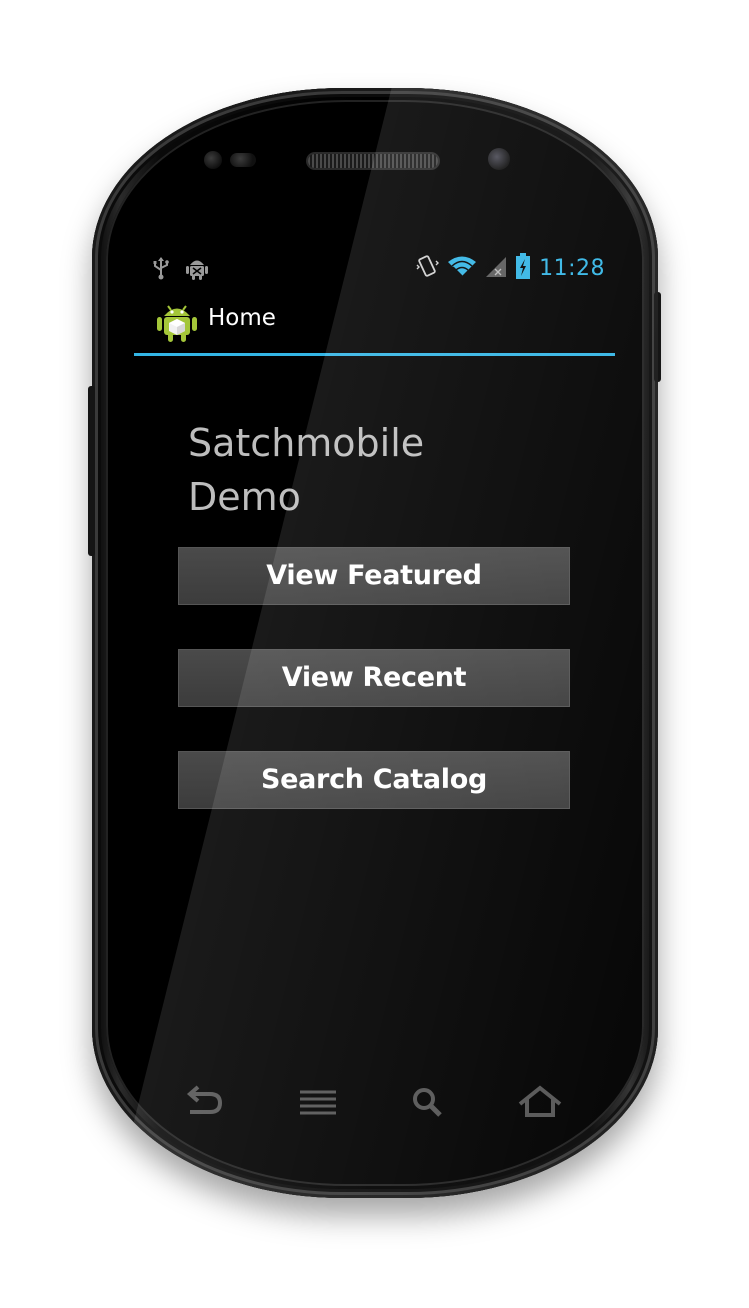  What do you see at coordinates (427, 268) in the screenshot?
I see `vibrate-icon` at bounding box center [427, 268].